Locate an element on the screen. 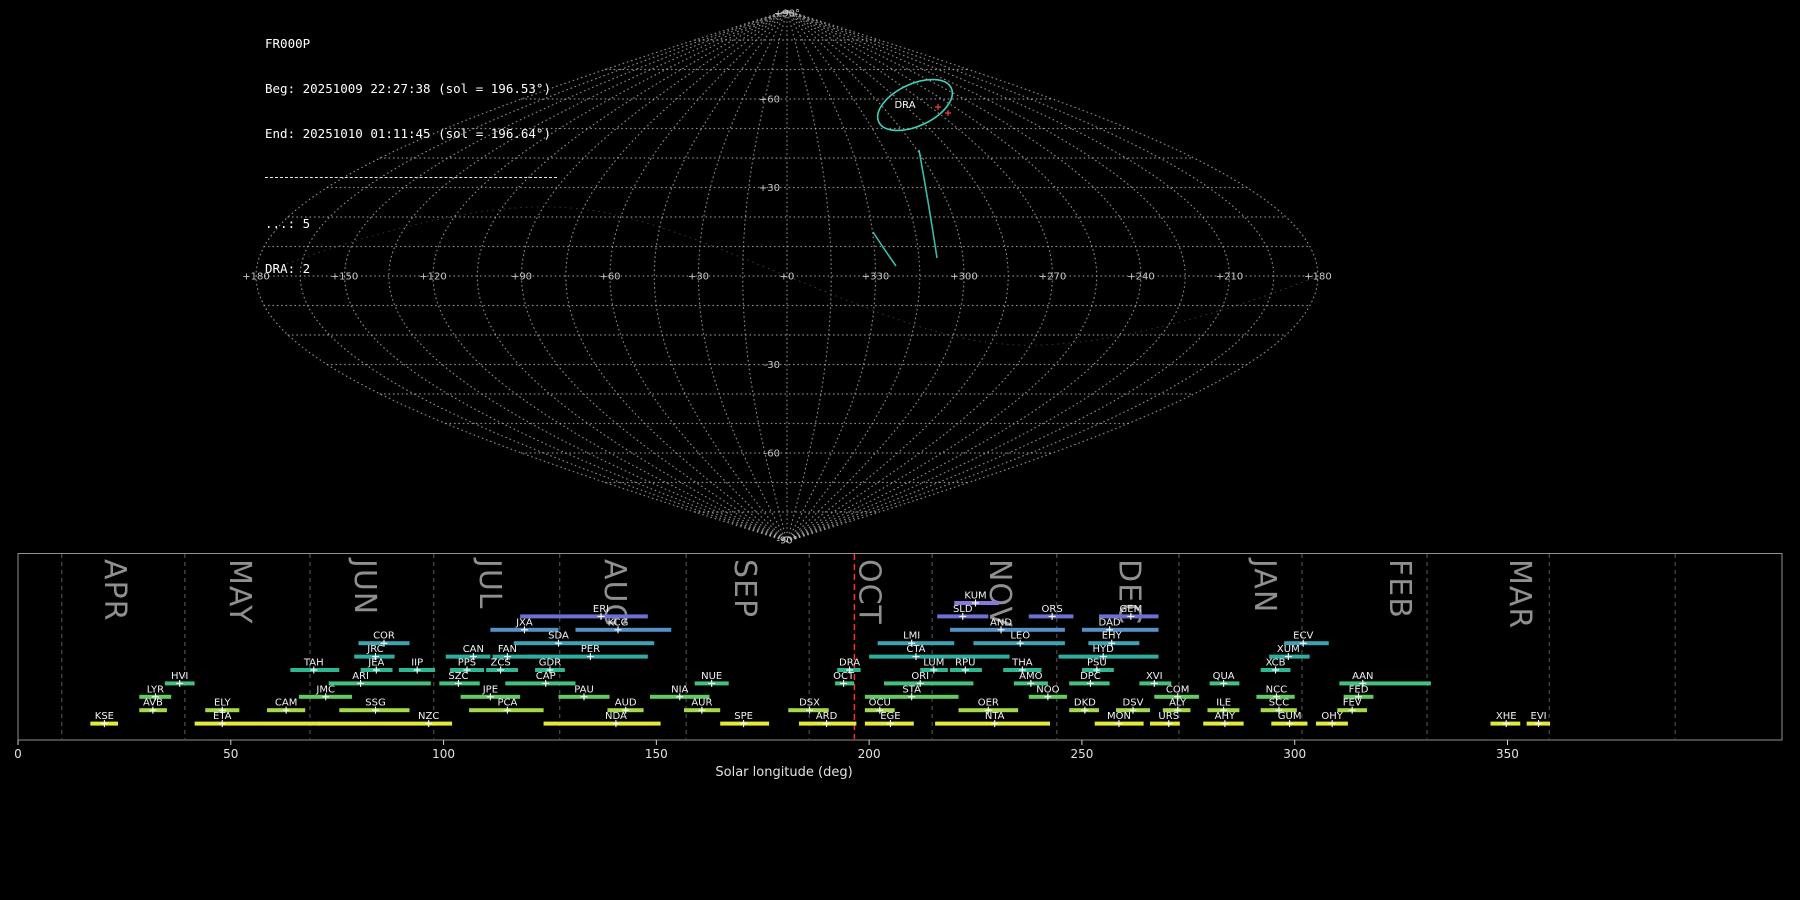  x-tick-label: 150 is located at coordinates (656, 754).